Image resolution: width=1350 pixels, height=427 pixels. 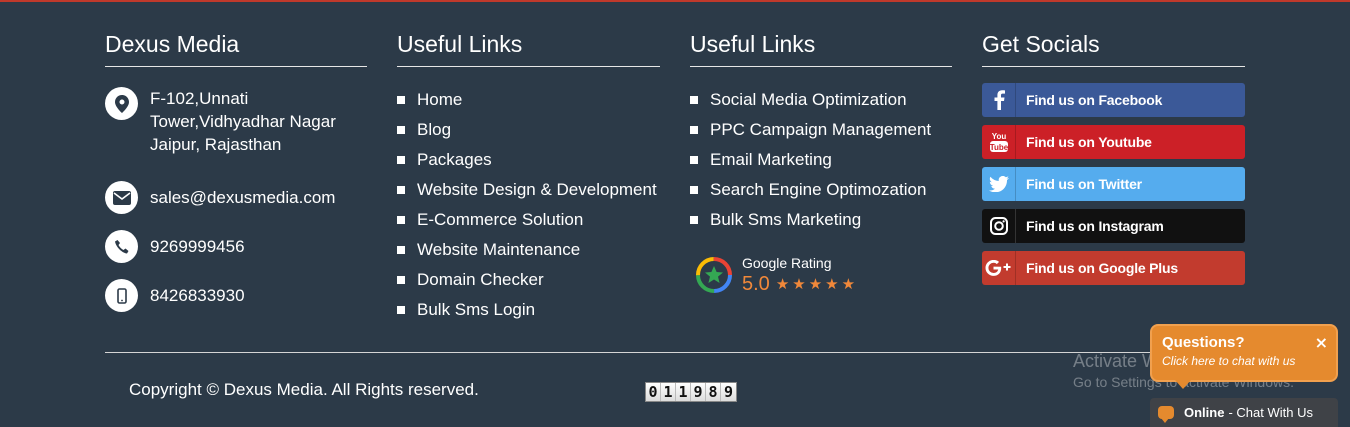 I want to click on facebook-button: Find us on Facebook, so click(x=1113, y=100).